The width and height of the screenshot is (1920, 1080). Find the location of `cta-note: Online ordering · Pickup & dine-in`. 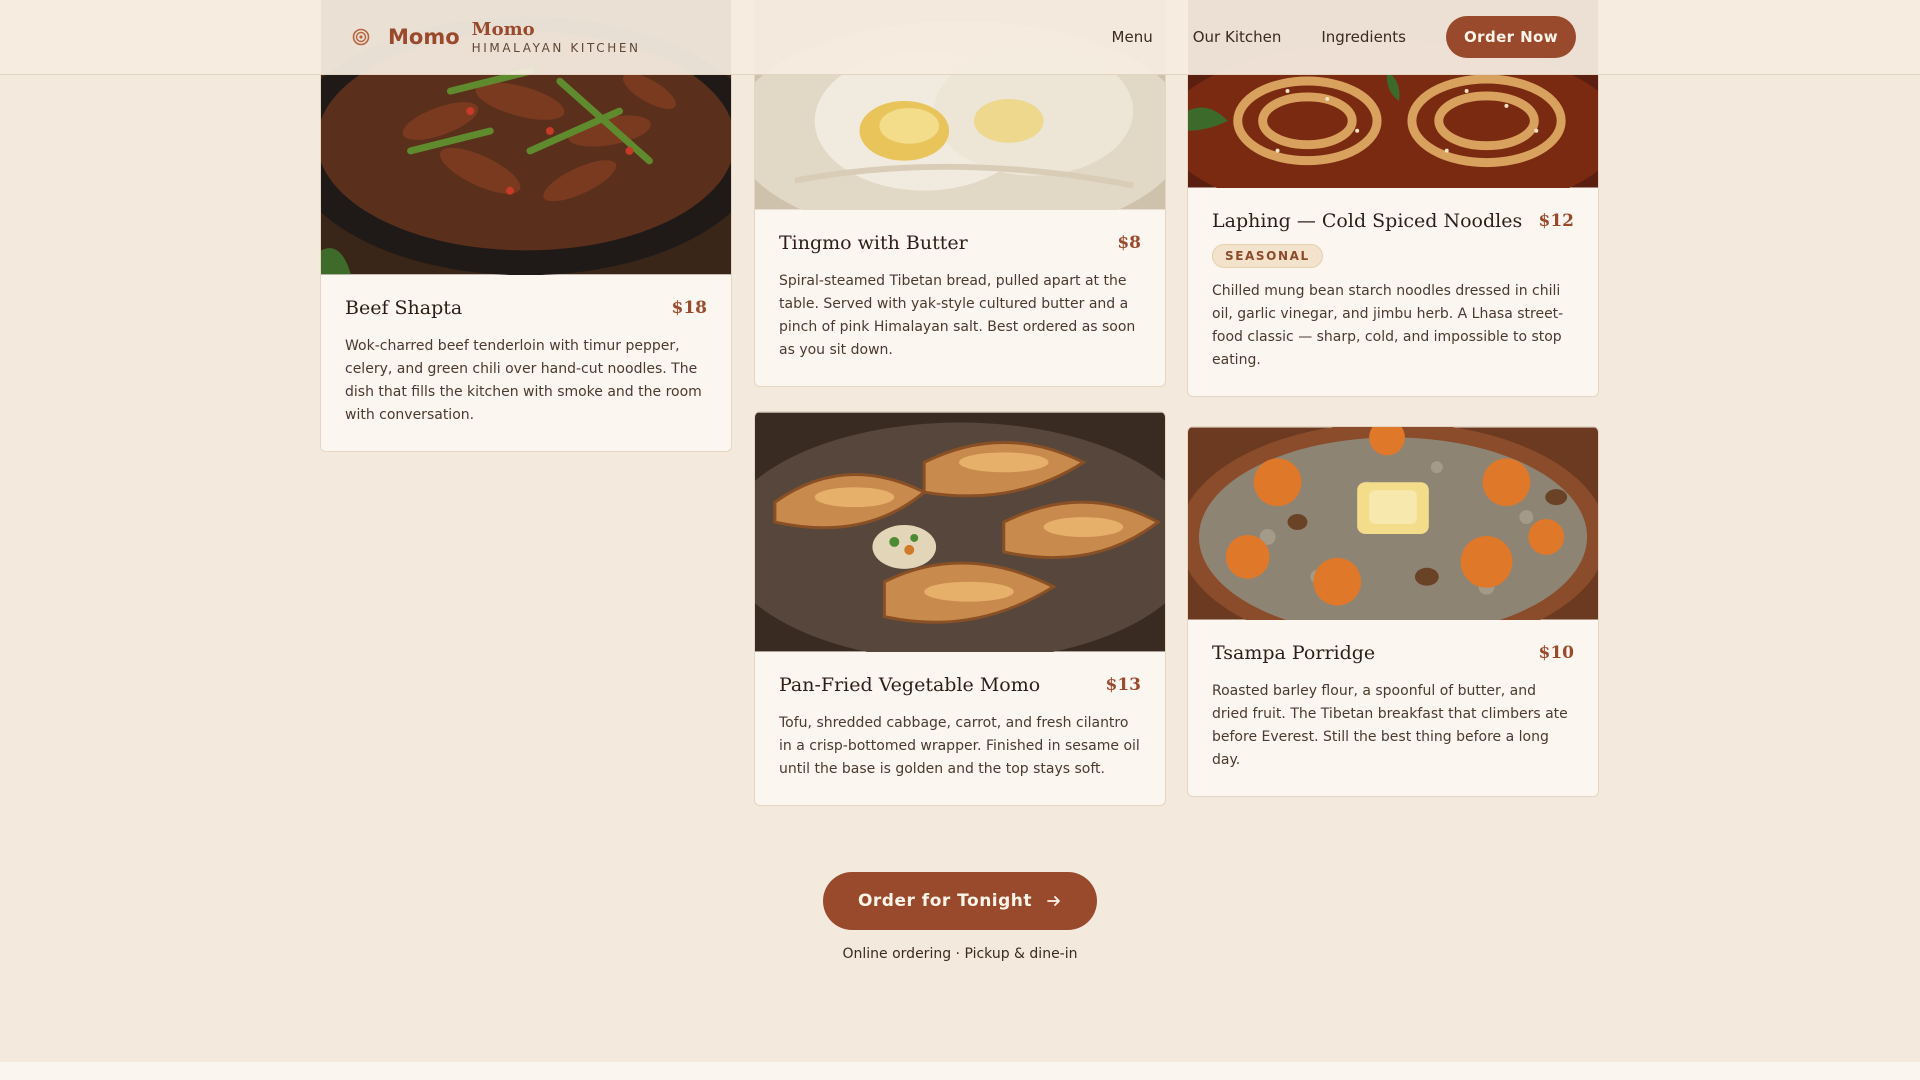

cta-note: Online ordering · Pickup & dine-in is located at coordinates (960, 954).